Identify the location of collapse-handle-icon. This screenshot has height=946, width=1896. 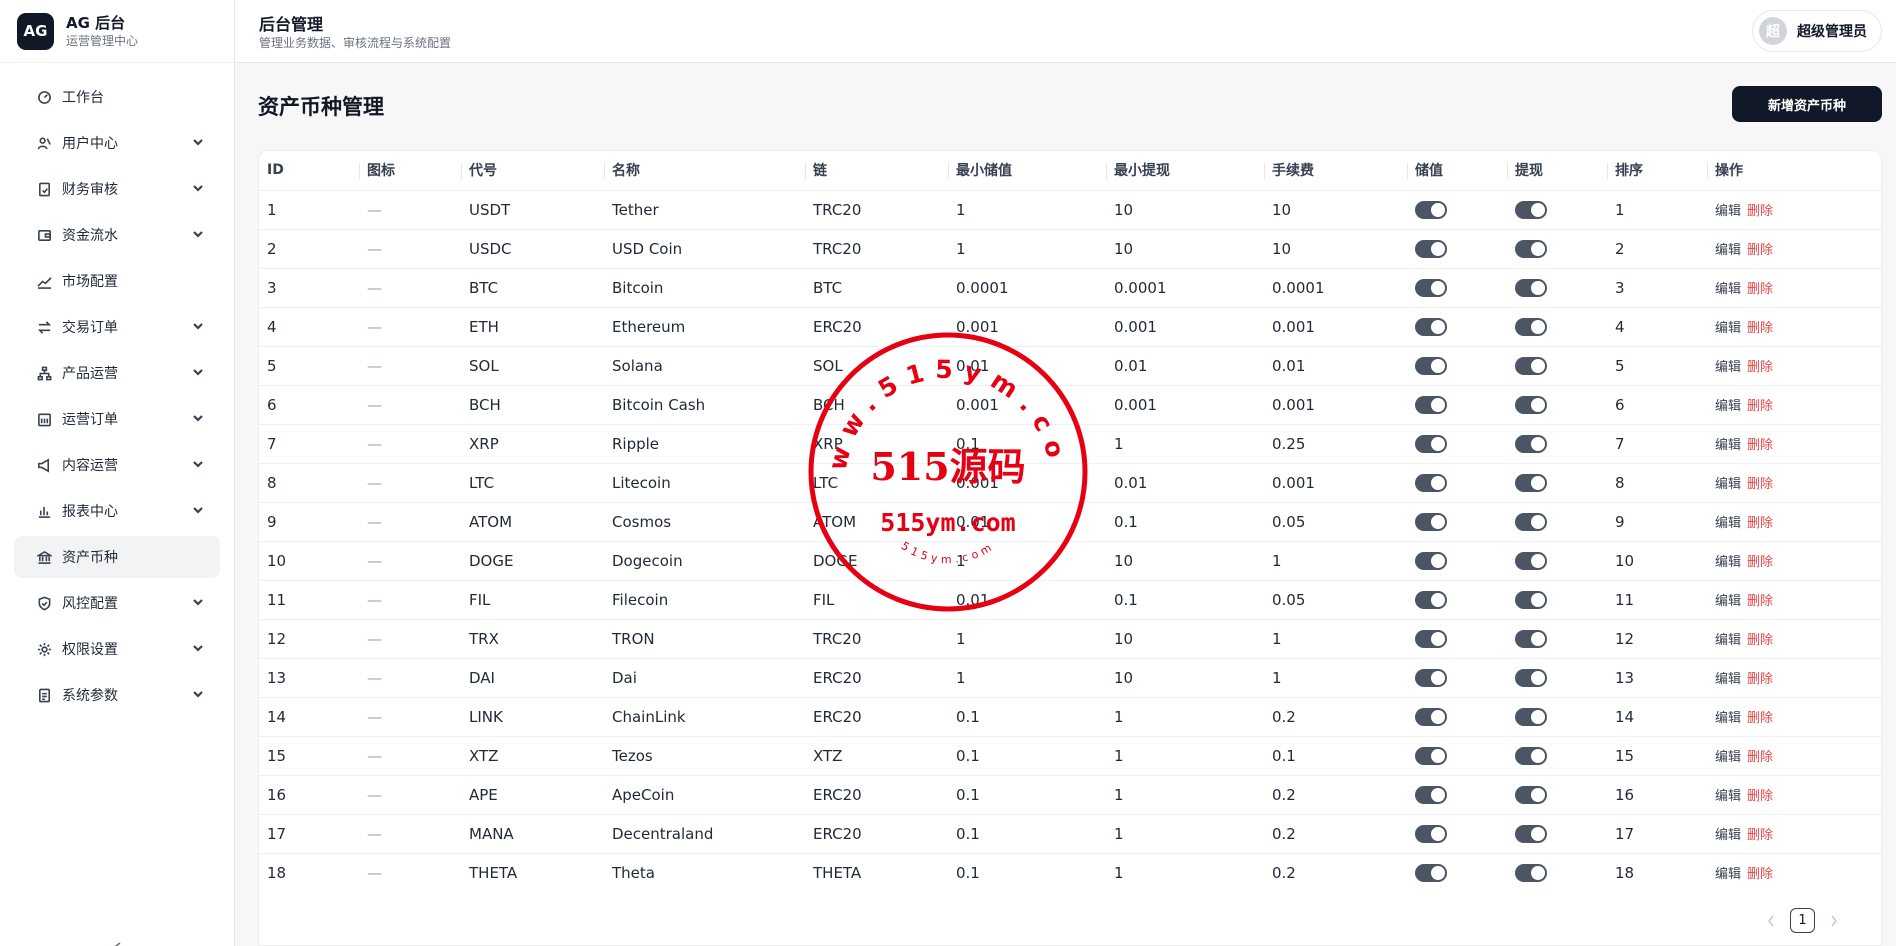
(116, 941).